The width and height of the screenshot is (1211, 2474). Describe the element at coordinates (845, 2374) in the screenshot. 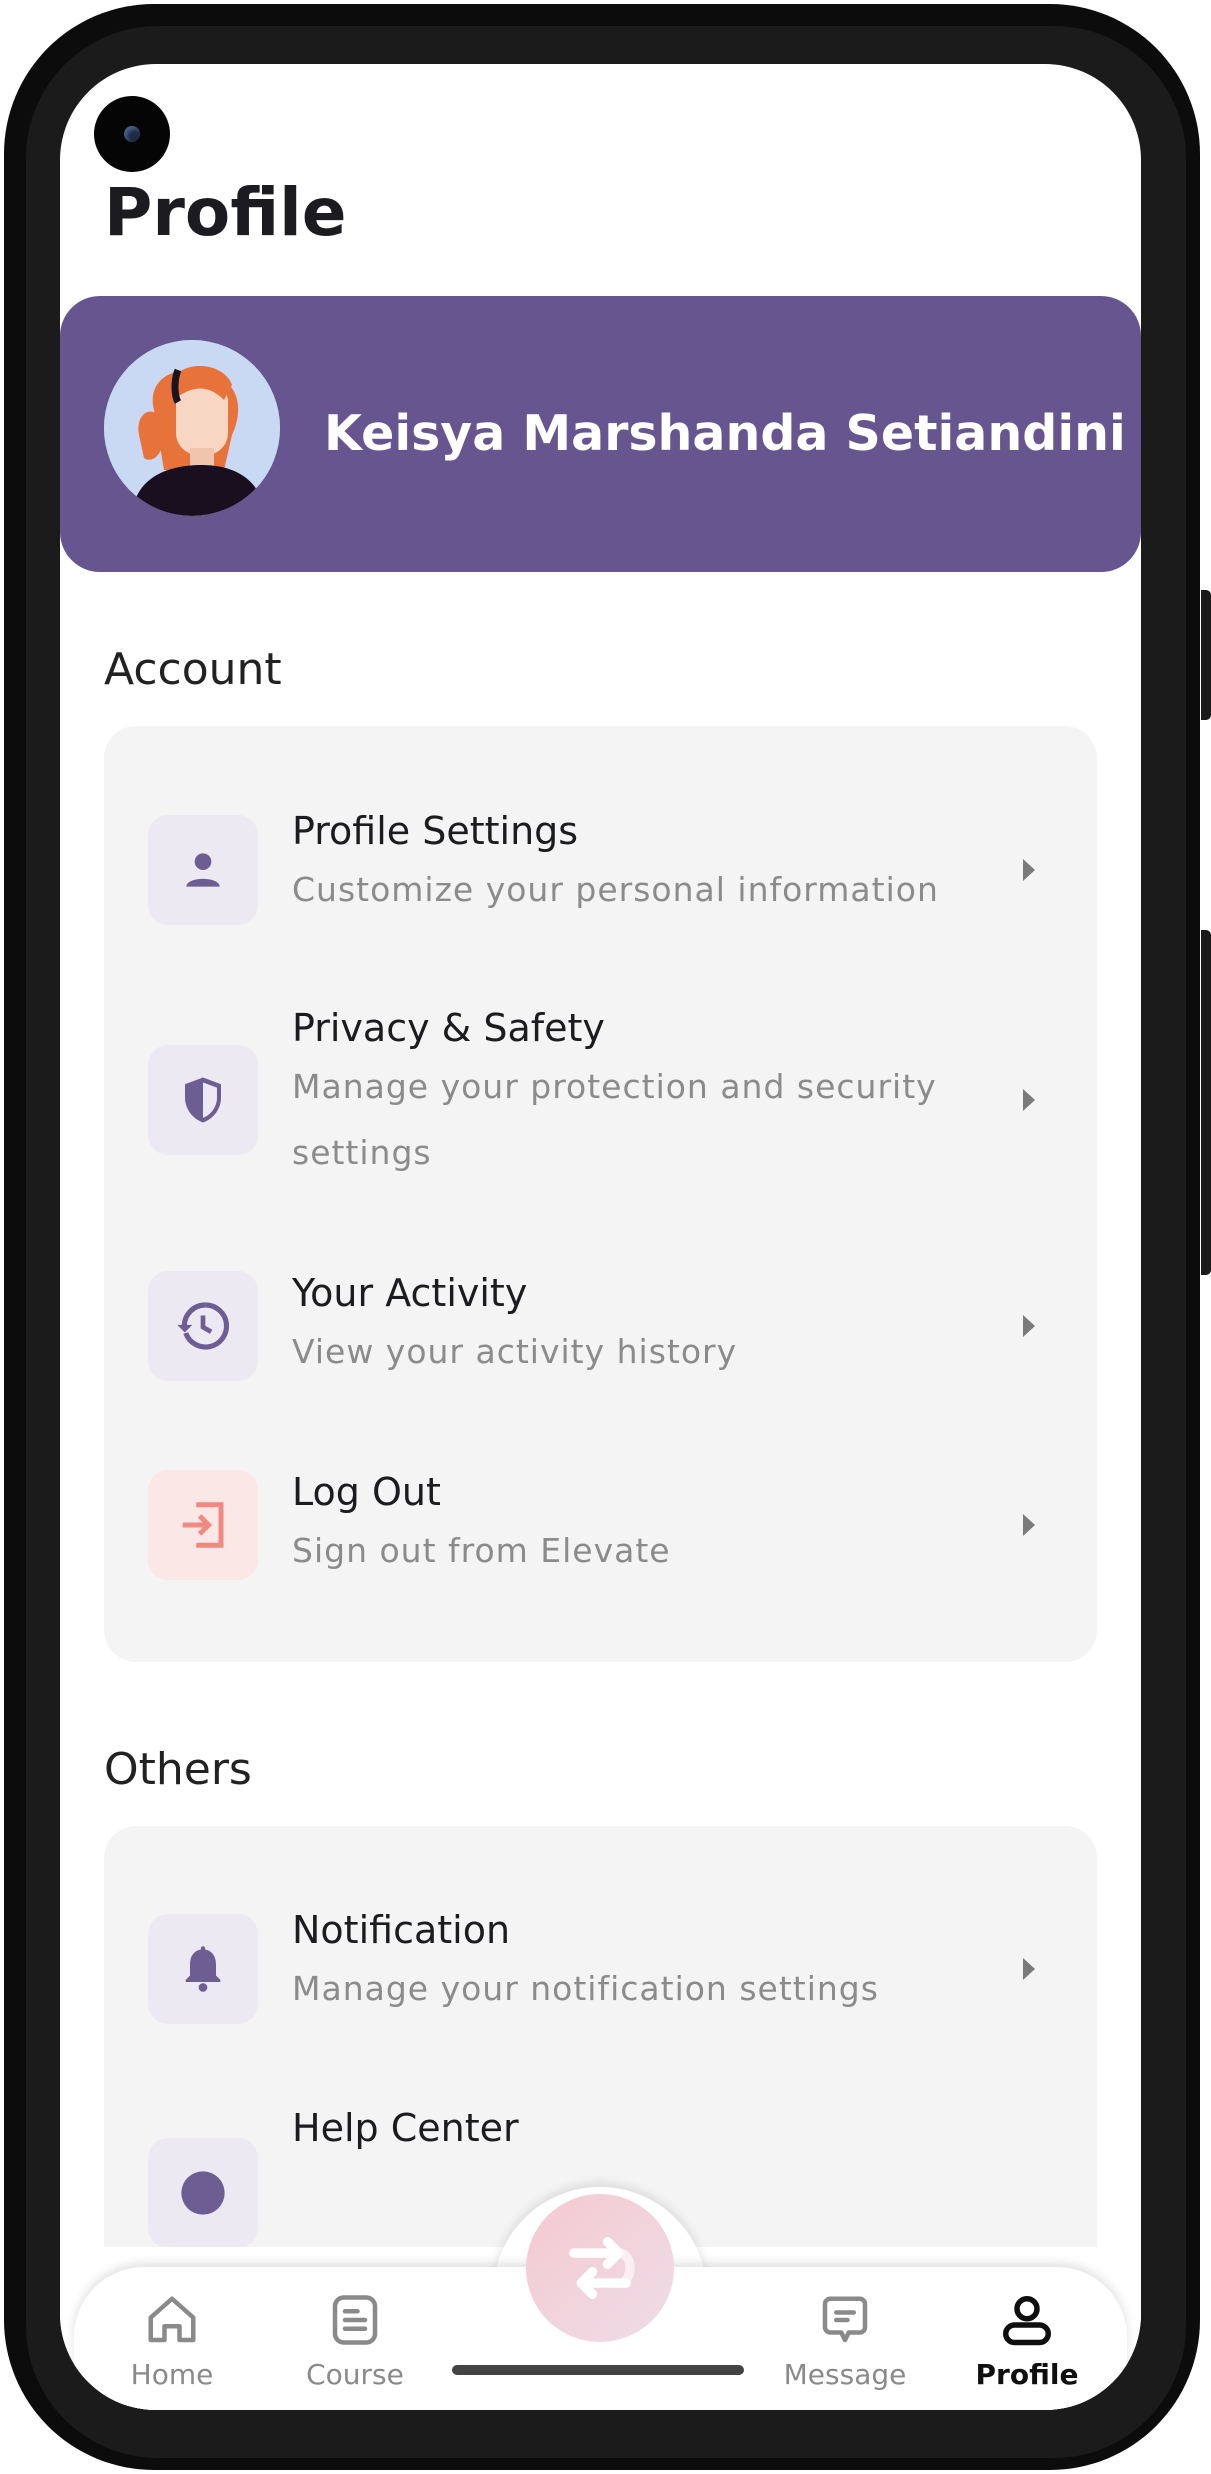

I see `nav-label: Message` at that location.